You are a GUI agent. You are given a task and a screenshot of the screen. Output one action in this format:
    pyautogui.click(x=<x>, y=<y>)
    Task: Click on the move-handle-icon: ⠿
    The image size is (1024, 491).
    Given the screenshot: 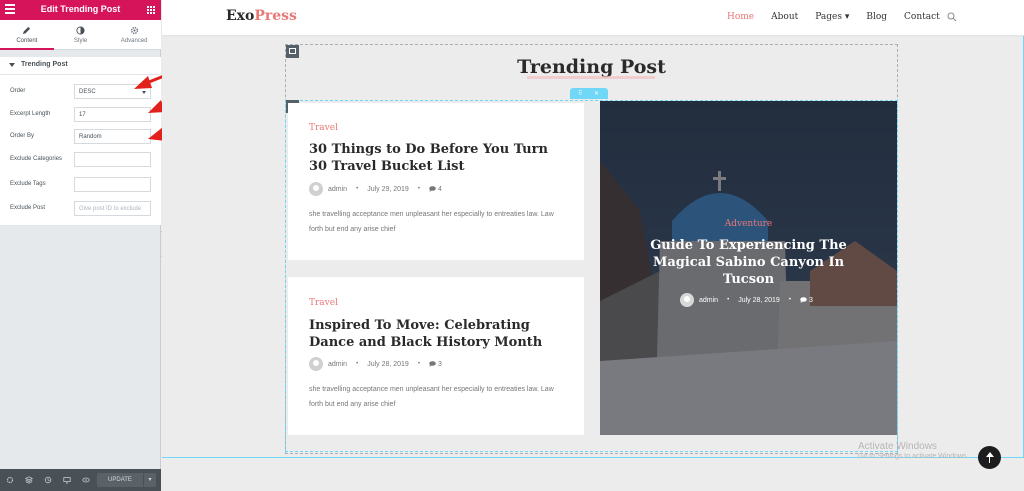 What is the action you would take?
    pyautogui.click(x=580, y=93)
    